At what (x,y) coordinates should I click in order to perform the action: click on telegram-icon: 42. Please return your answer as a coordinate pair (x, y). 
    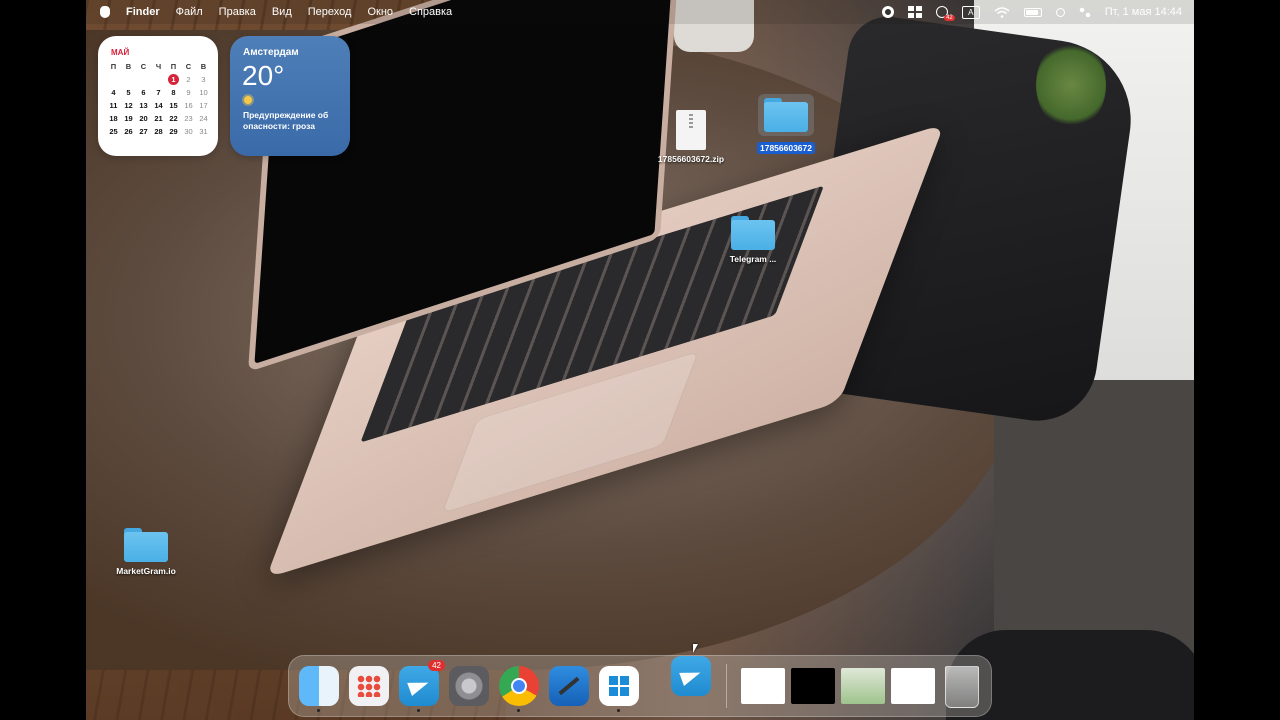
    Looking at the image, I should click on (422, 686).